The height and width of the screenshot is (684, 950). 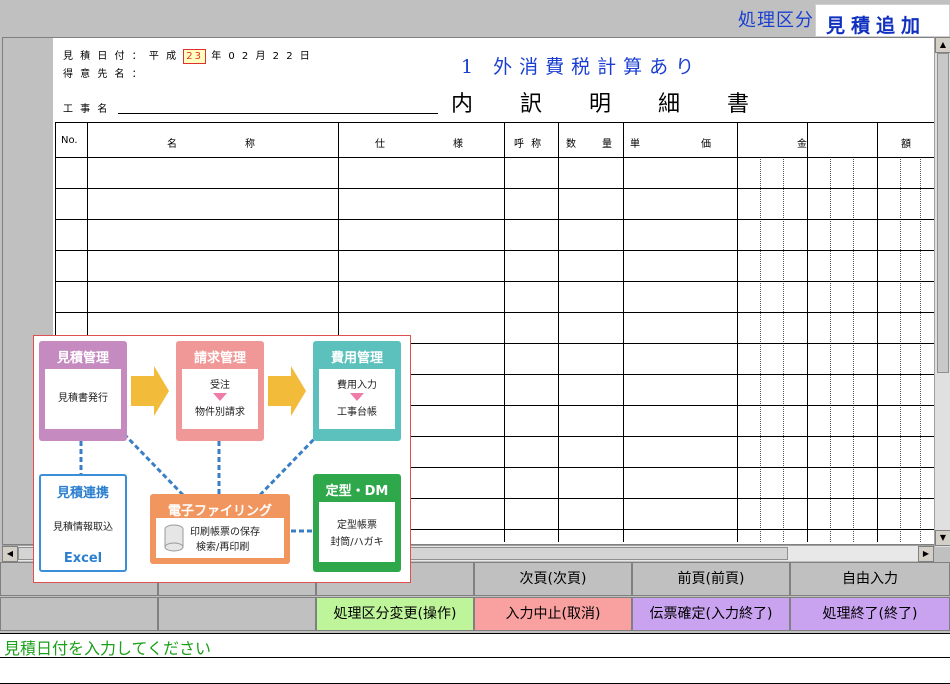 I want to click on link-title: 見積連携, so click(x=82, y=493).